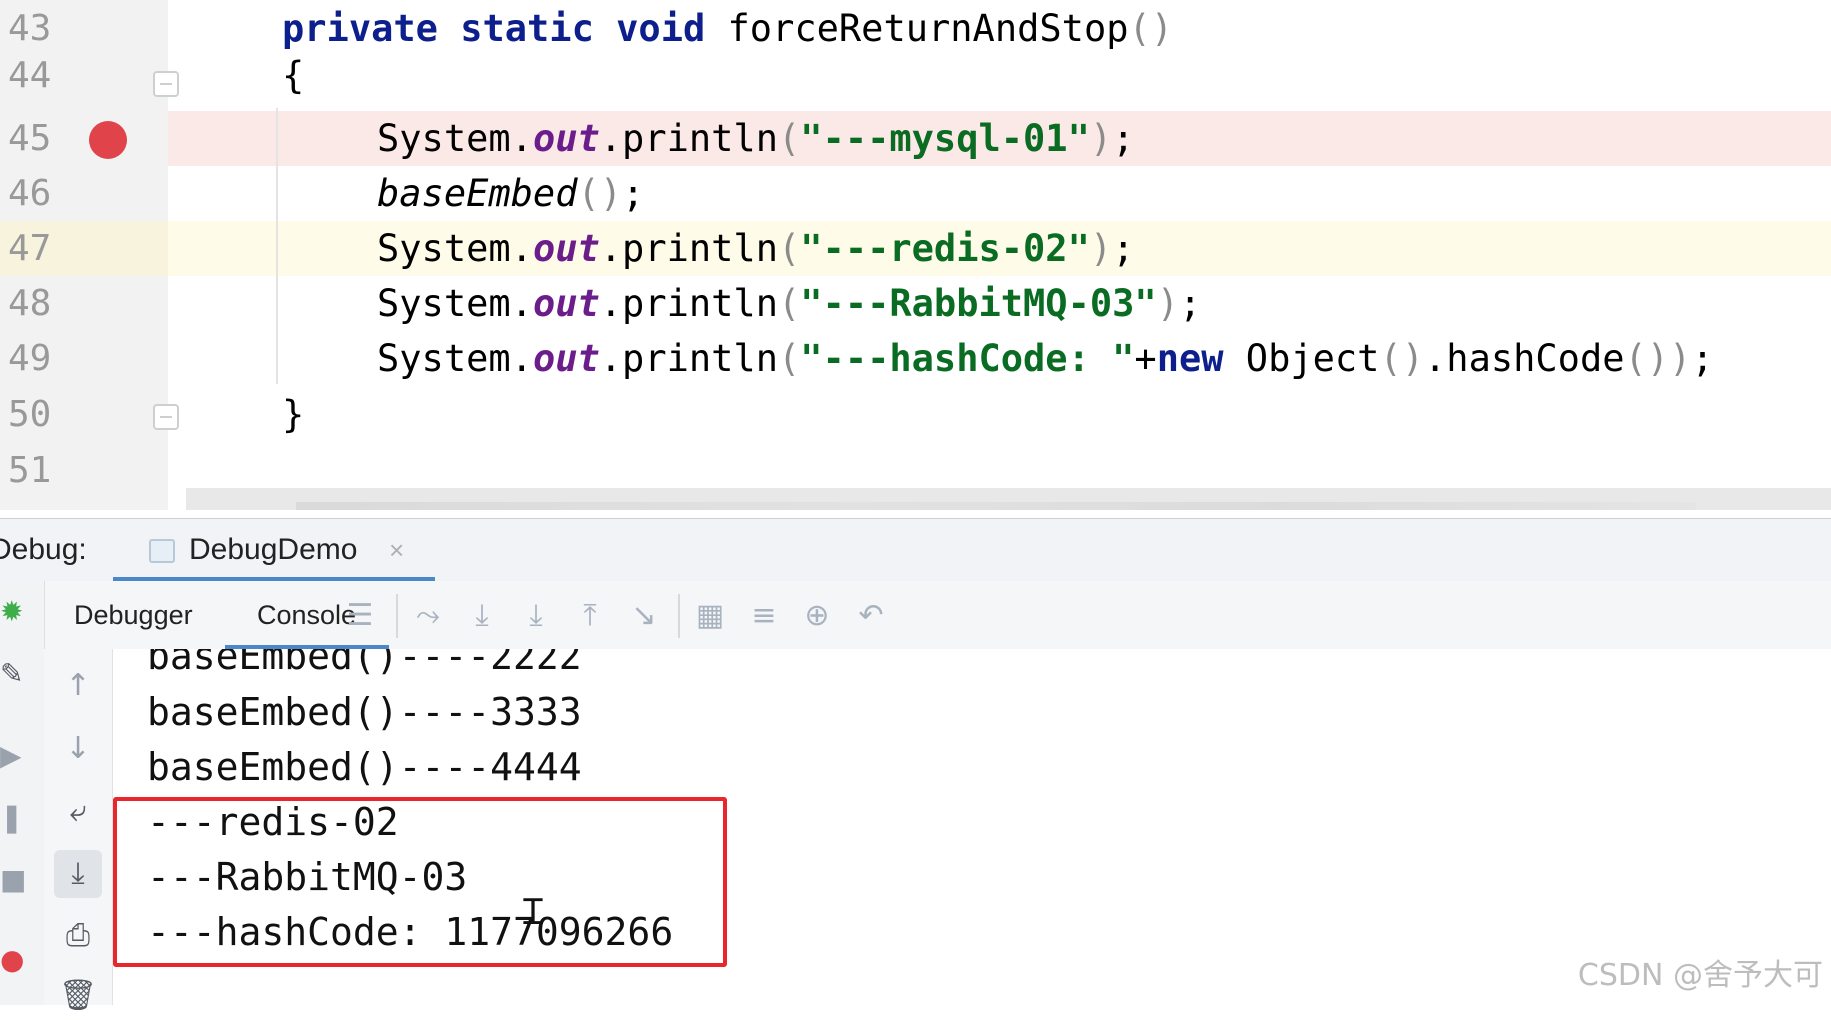  Describe the element at coordinates (78, 812) in the screenshot. I see `soft-wrap-icon: ⤶` at that location.